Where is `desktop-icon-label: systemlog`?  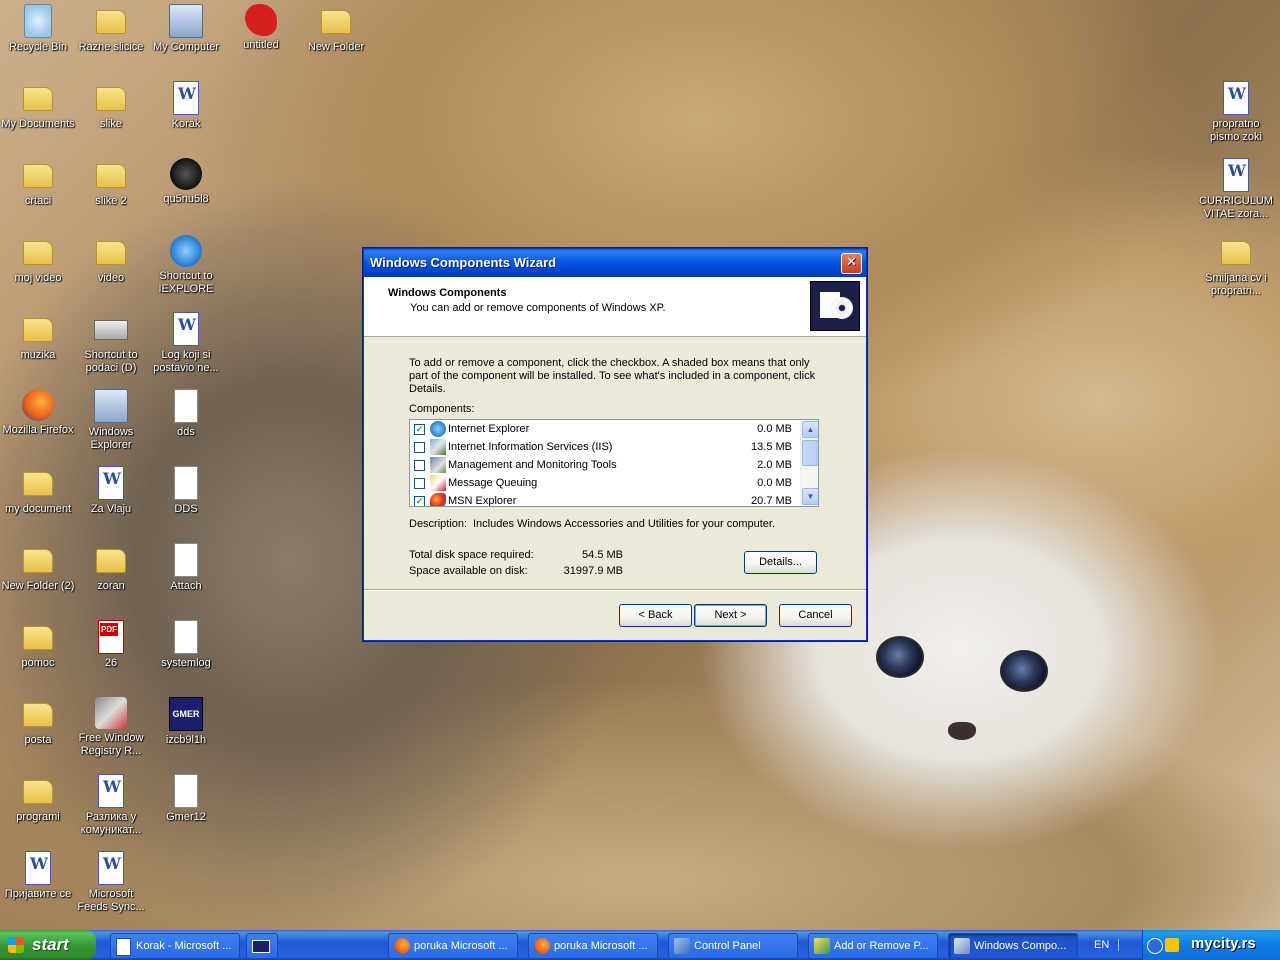
desktop-icon-label: systemlog is located at coordinates (186, 663).